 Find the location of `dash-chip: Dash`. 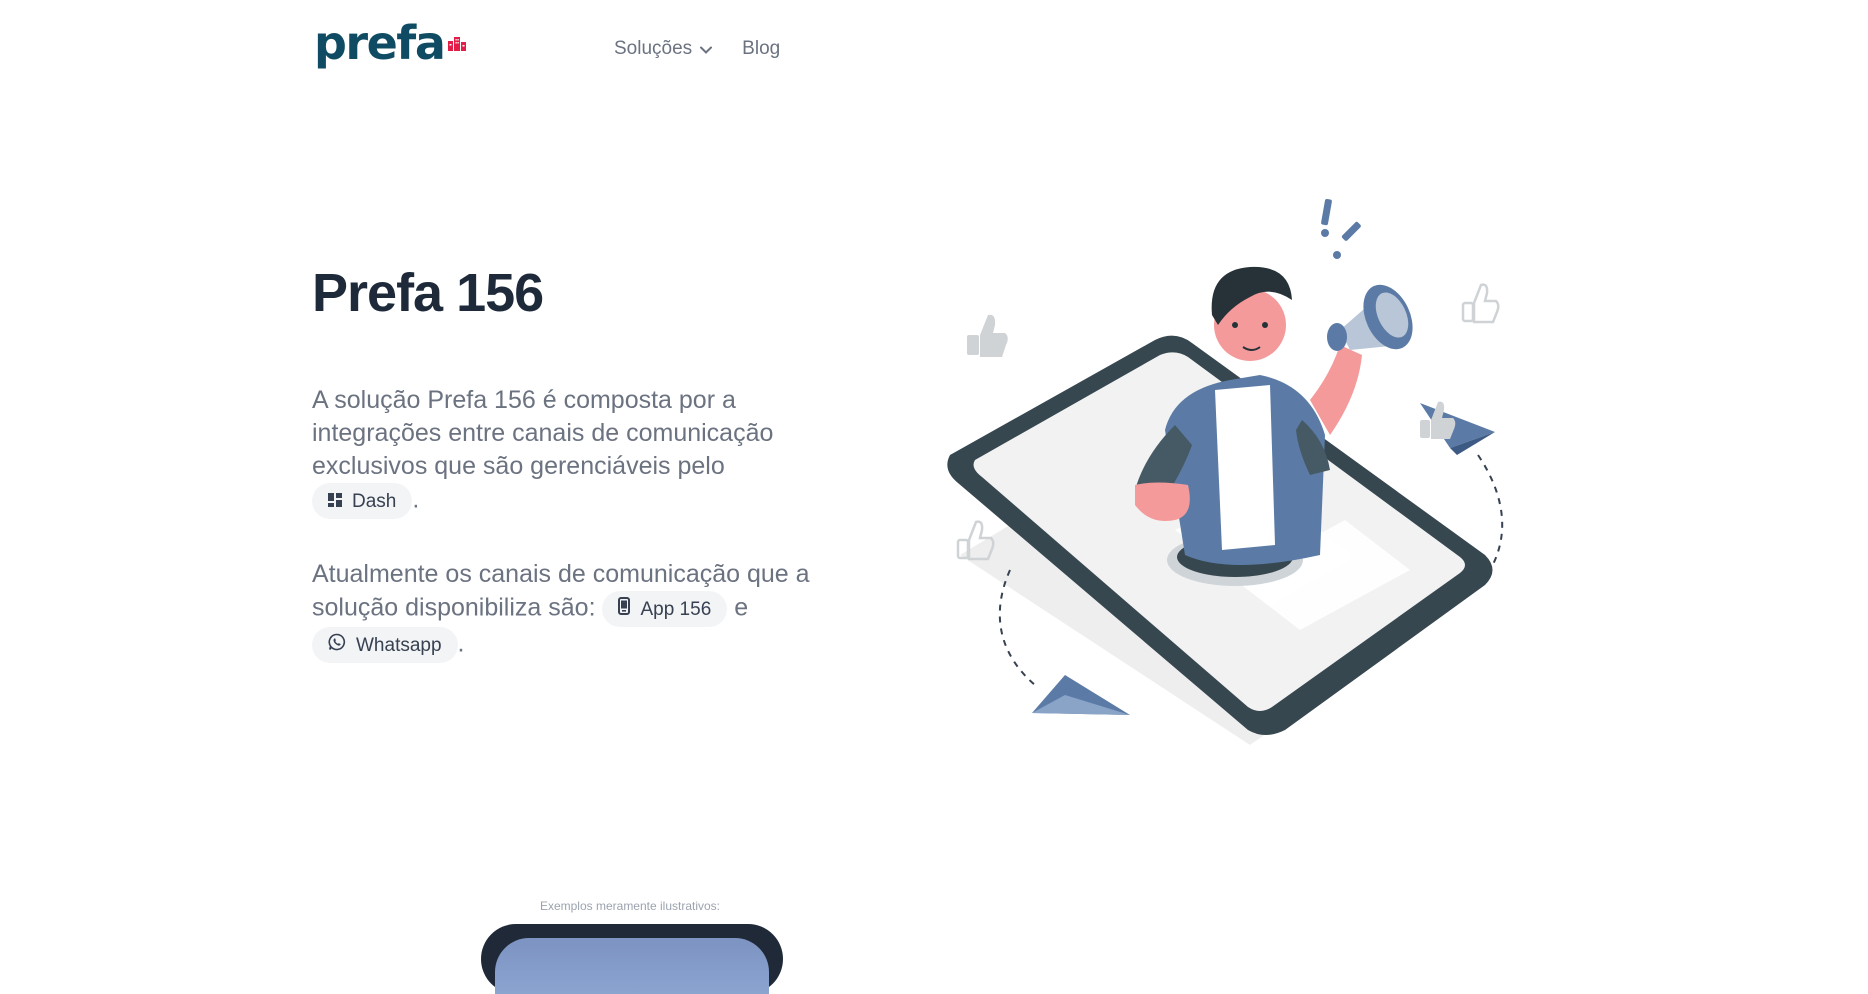

dash-chip: Dash is located at coordinates (362, 501).